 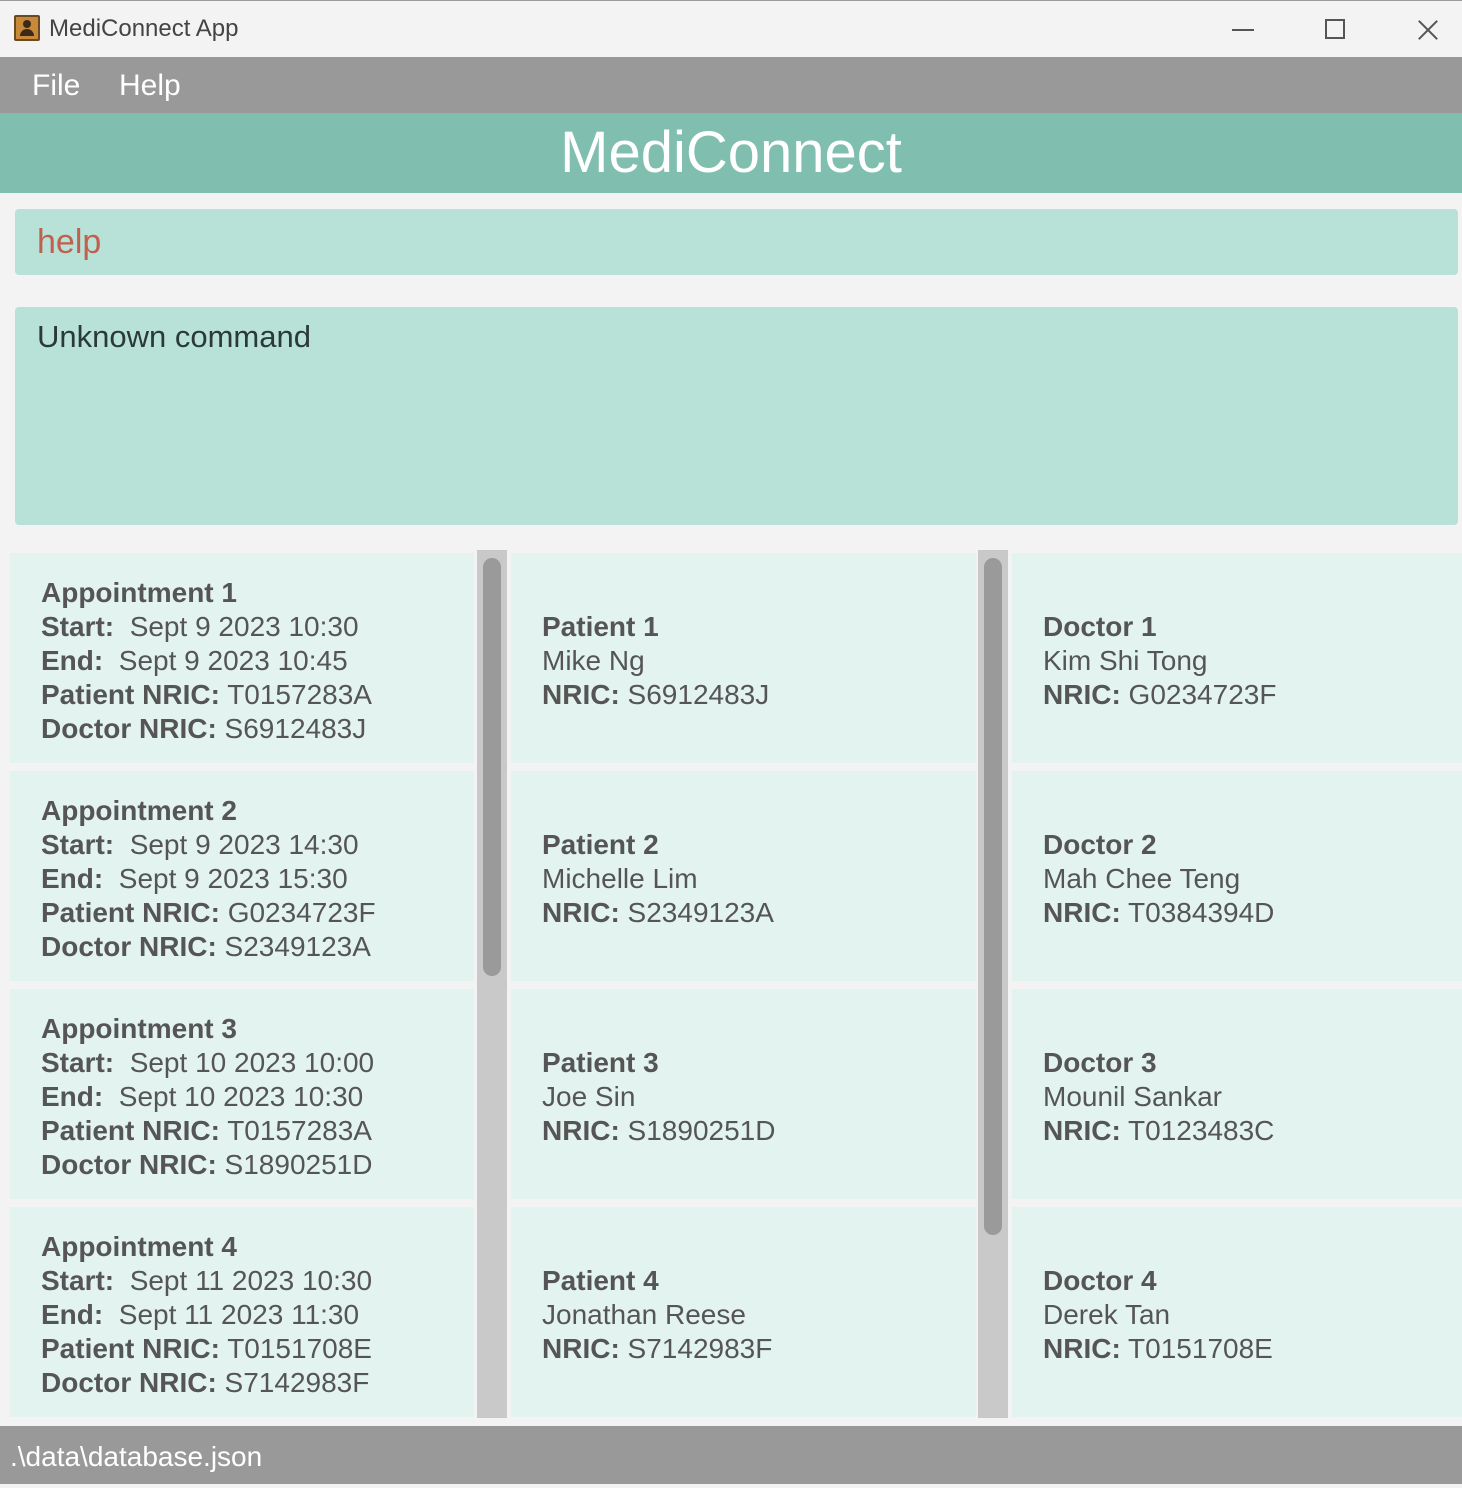 I want to click on app-icon, so click(x=27, y=28).